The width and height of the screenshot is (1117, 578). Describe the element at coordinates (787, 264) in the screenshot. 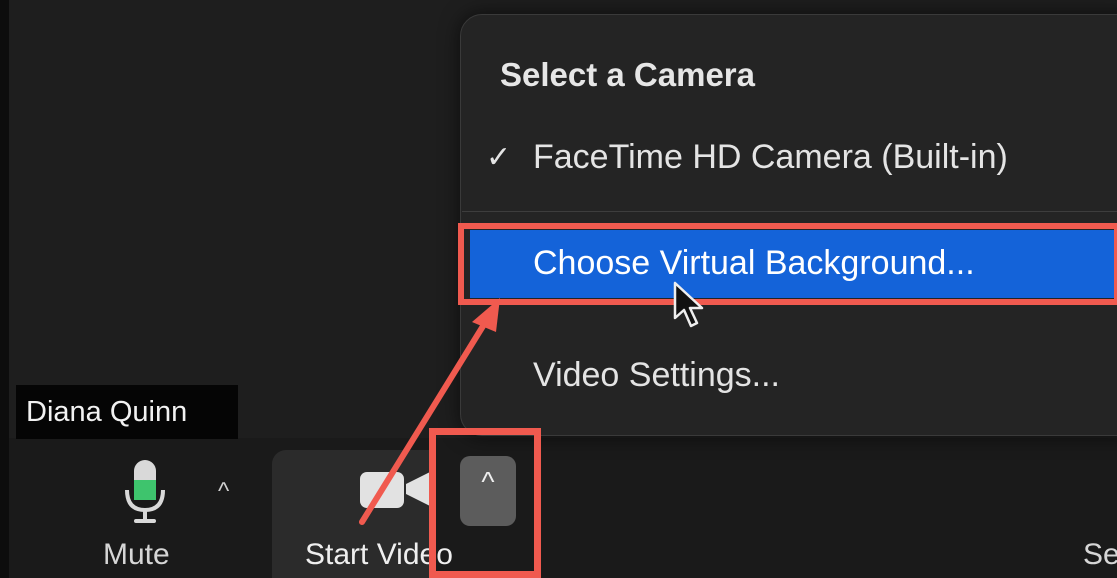

I see `highlight-box-virtual-background` at that location.